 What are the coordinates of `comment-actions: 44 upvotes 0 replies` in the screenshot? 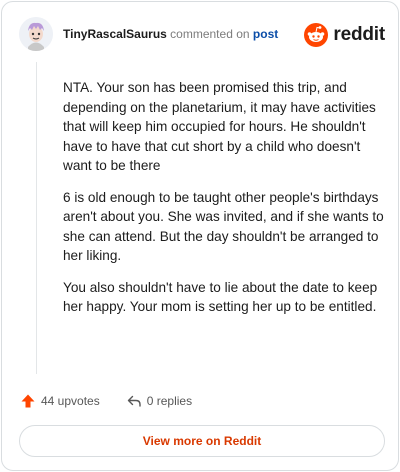 It's located at (106, 401).